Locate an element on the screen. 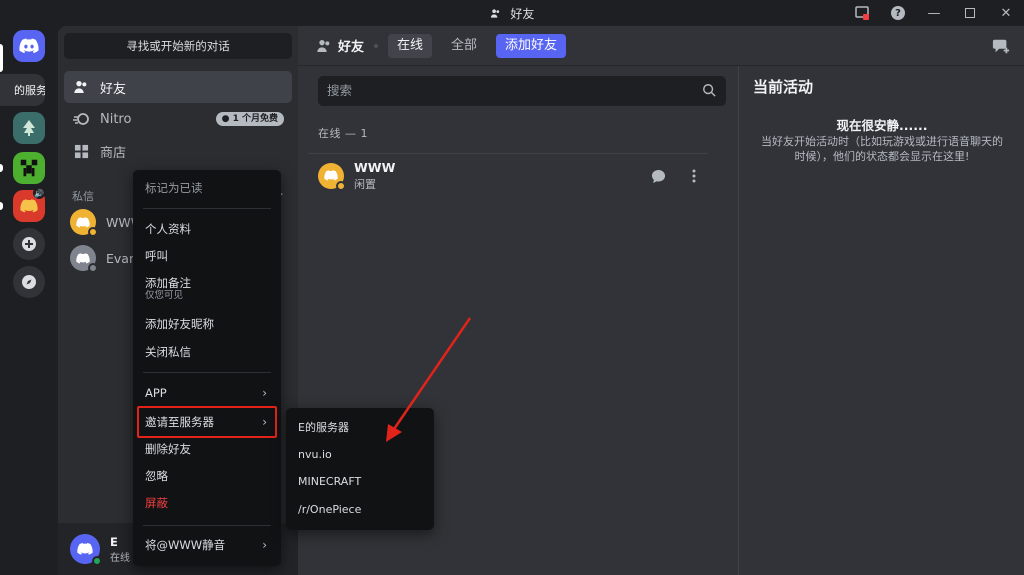 The height and width of the screenshot is (575, 1024). menu-mark-read: 标记为已读 is located at coordinates (207, 188).